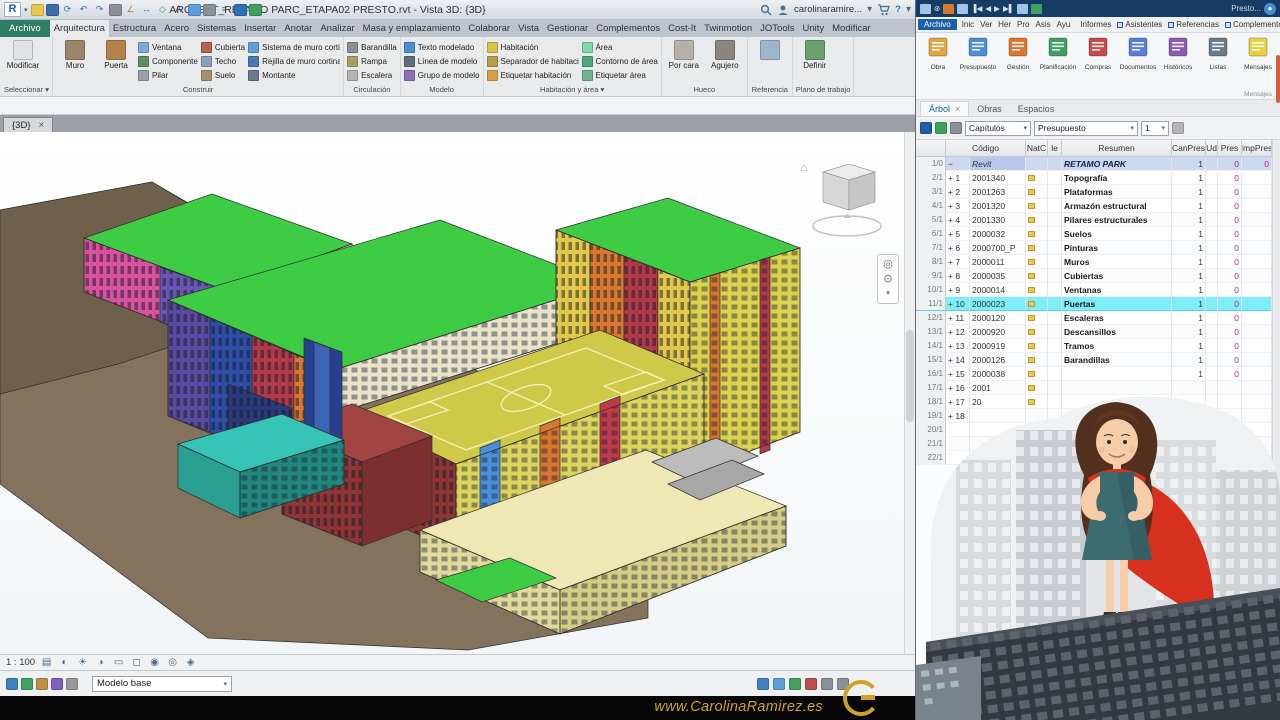 This screenshot has width=1280, height=720. I want to click on open-icon, so click(37, 9).